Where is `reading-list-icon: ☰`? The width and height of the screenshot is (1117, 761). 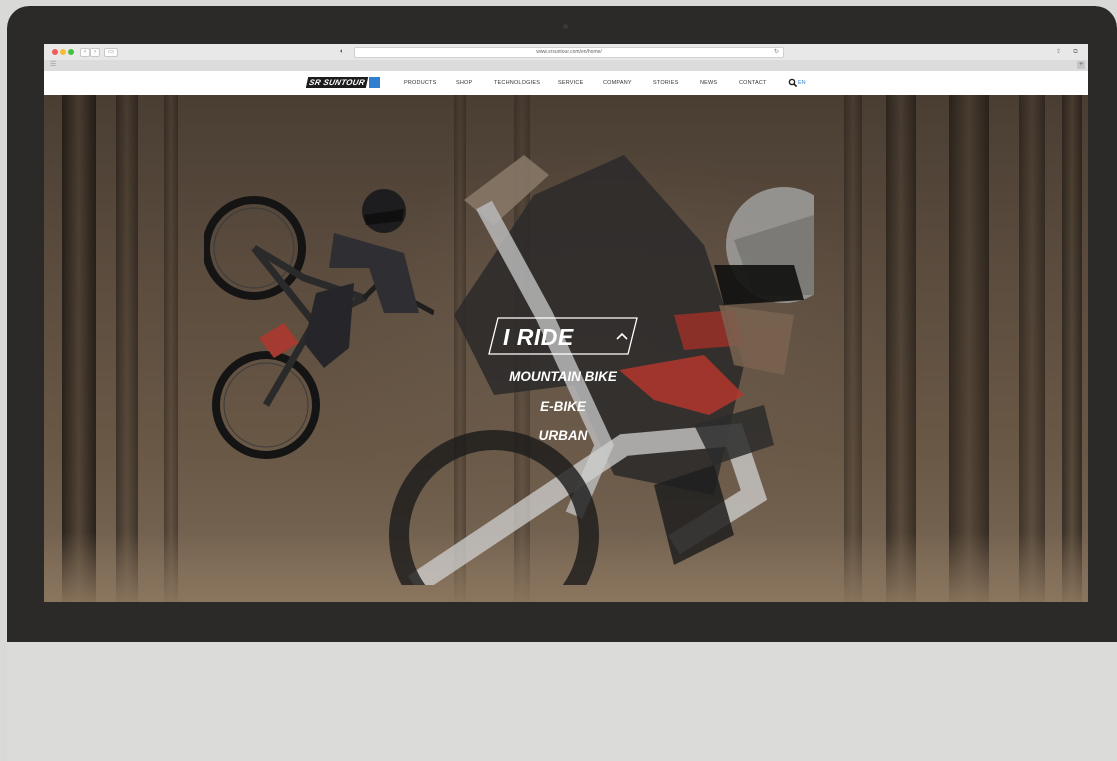 reading-list-icon: ☰ is located at coordinates (53, 65).